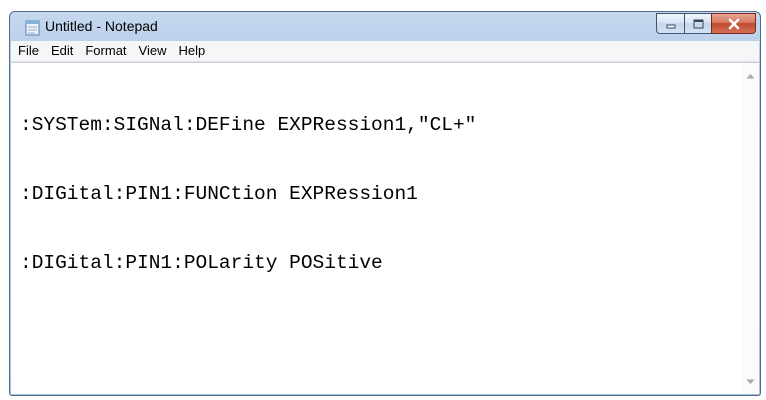 This screenshot has width=766, height=400. What do you see at coordinates (385, 51) in the screenshot?
I see `menu-bar: File Edit Format View Help` at bounding box center [385, 51].